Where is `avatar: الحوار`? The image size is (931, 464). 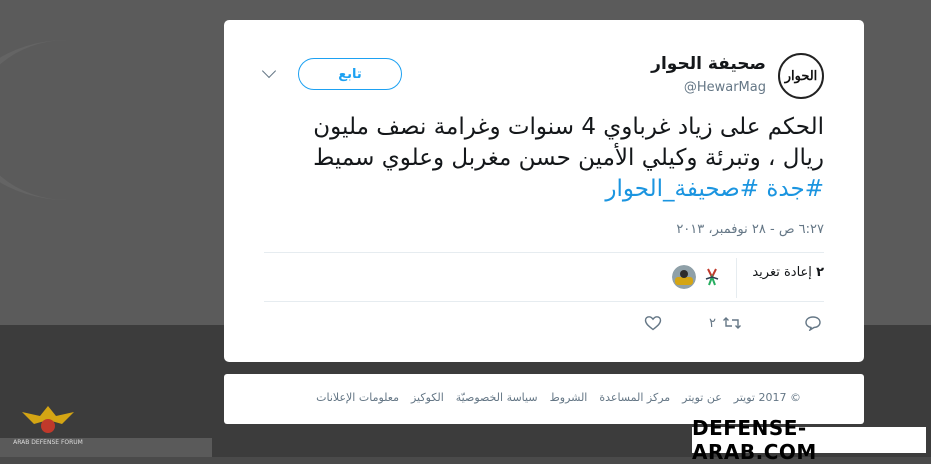 avatar: الحوار is located at coordinates (801, 76).